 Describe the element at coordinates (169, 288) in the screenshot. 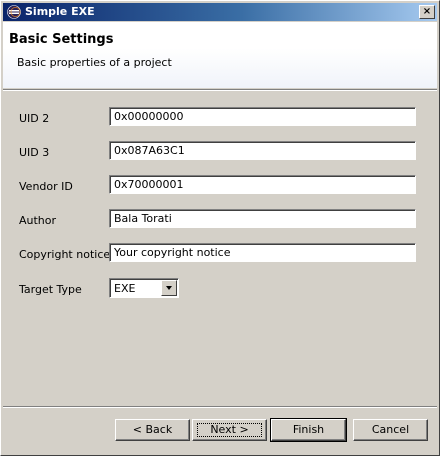

I see `chevron-down-icon` at that location.